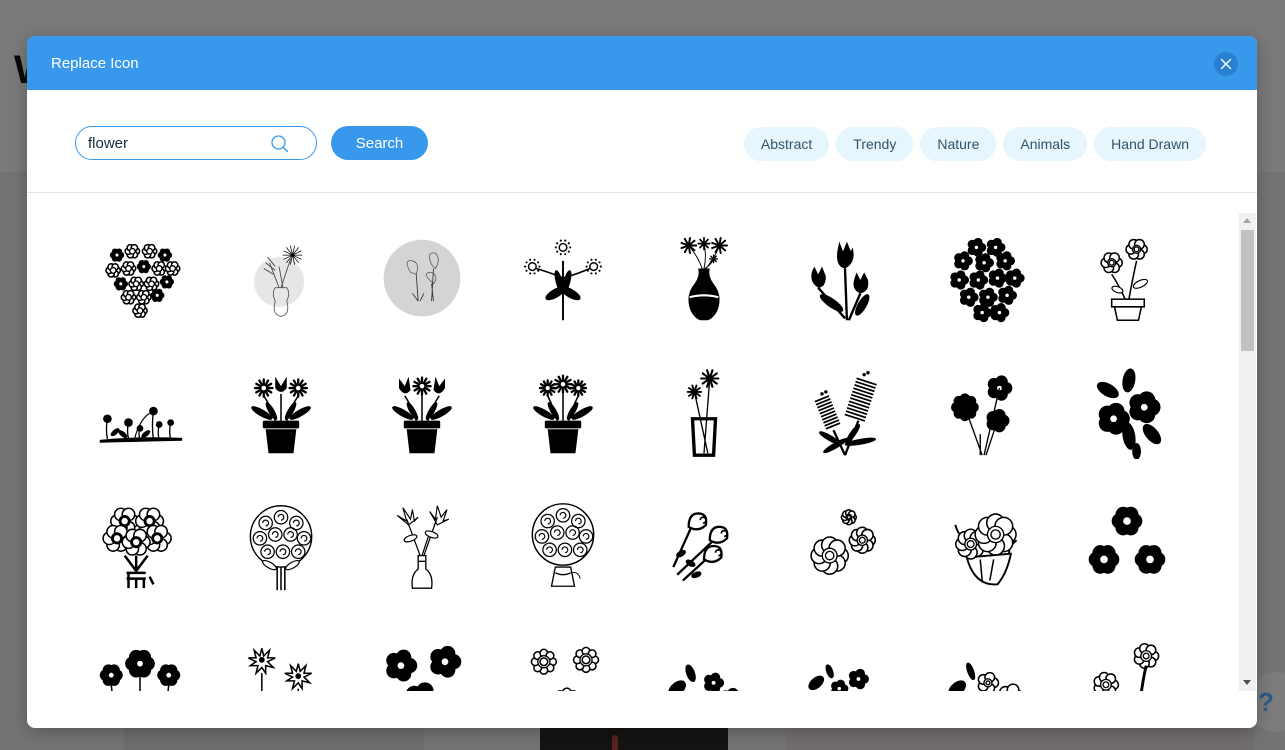 The height and width of the screenshot is (750, 1285). I want to click on vase-flowers-icon, so click(704, 278).